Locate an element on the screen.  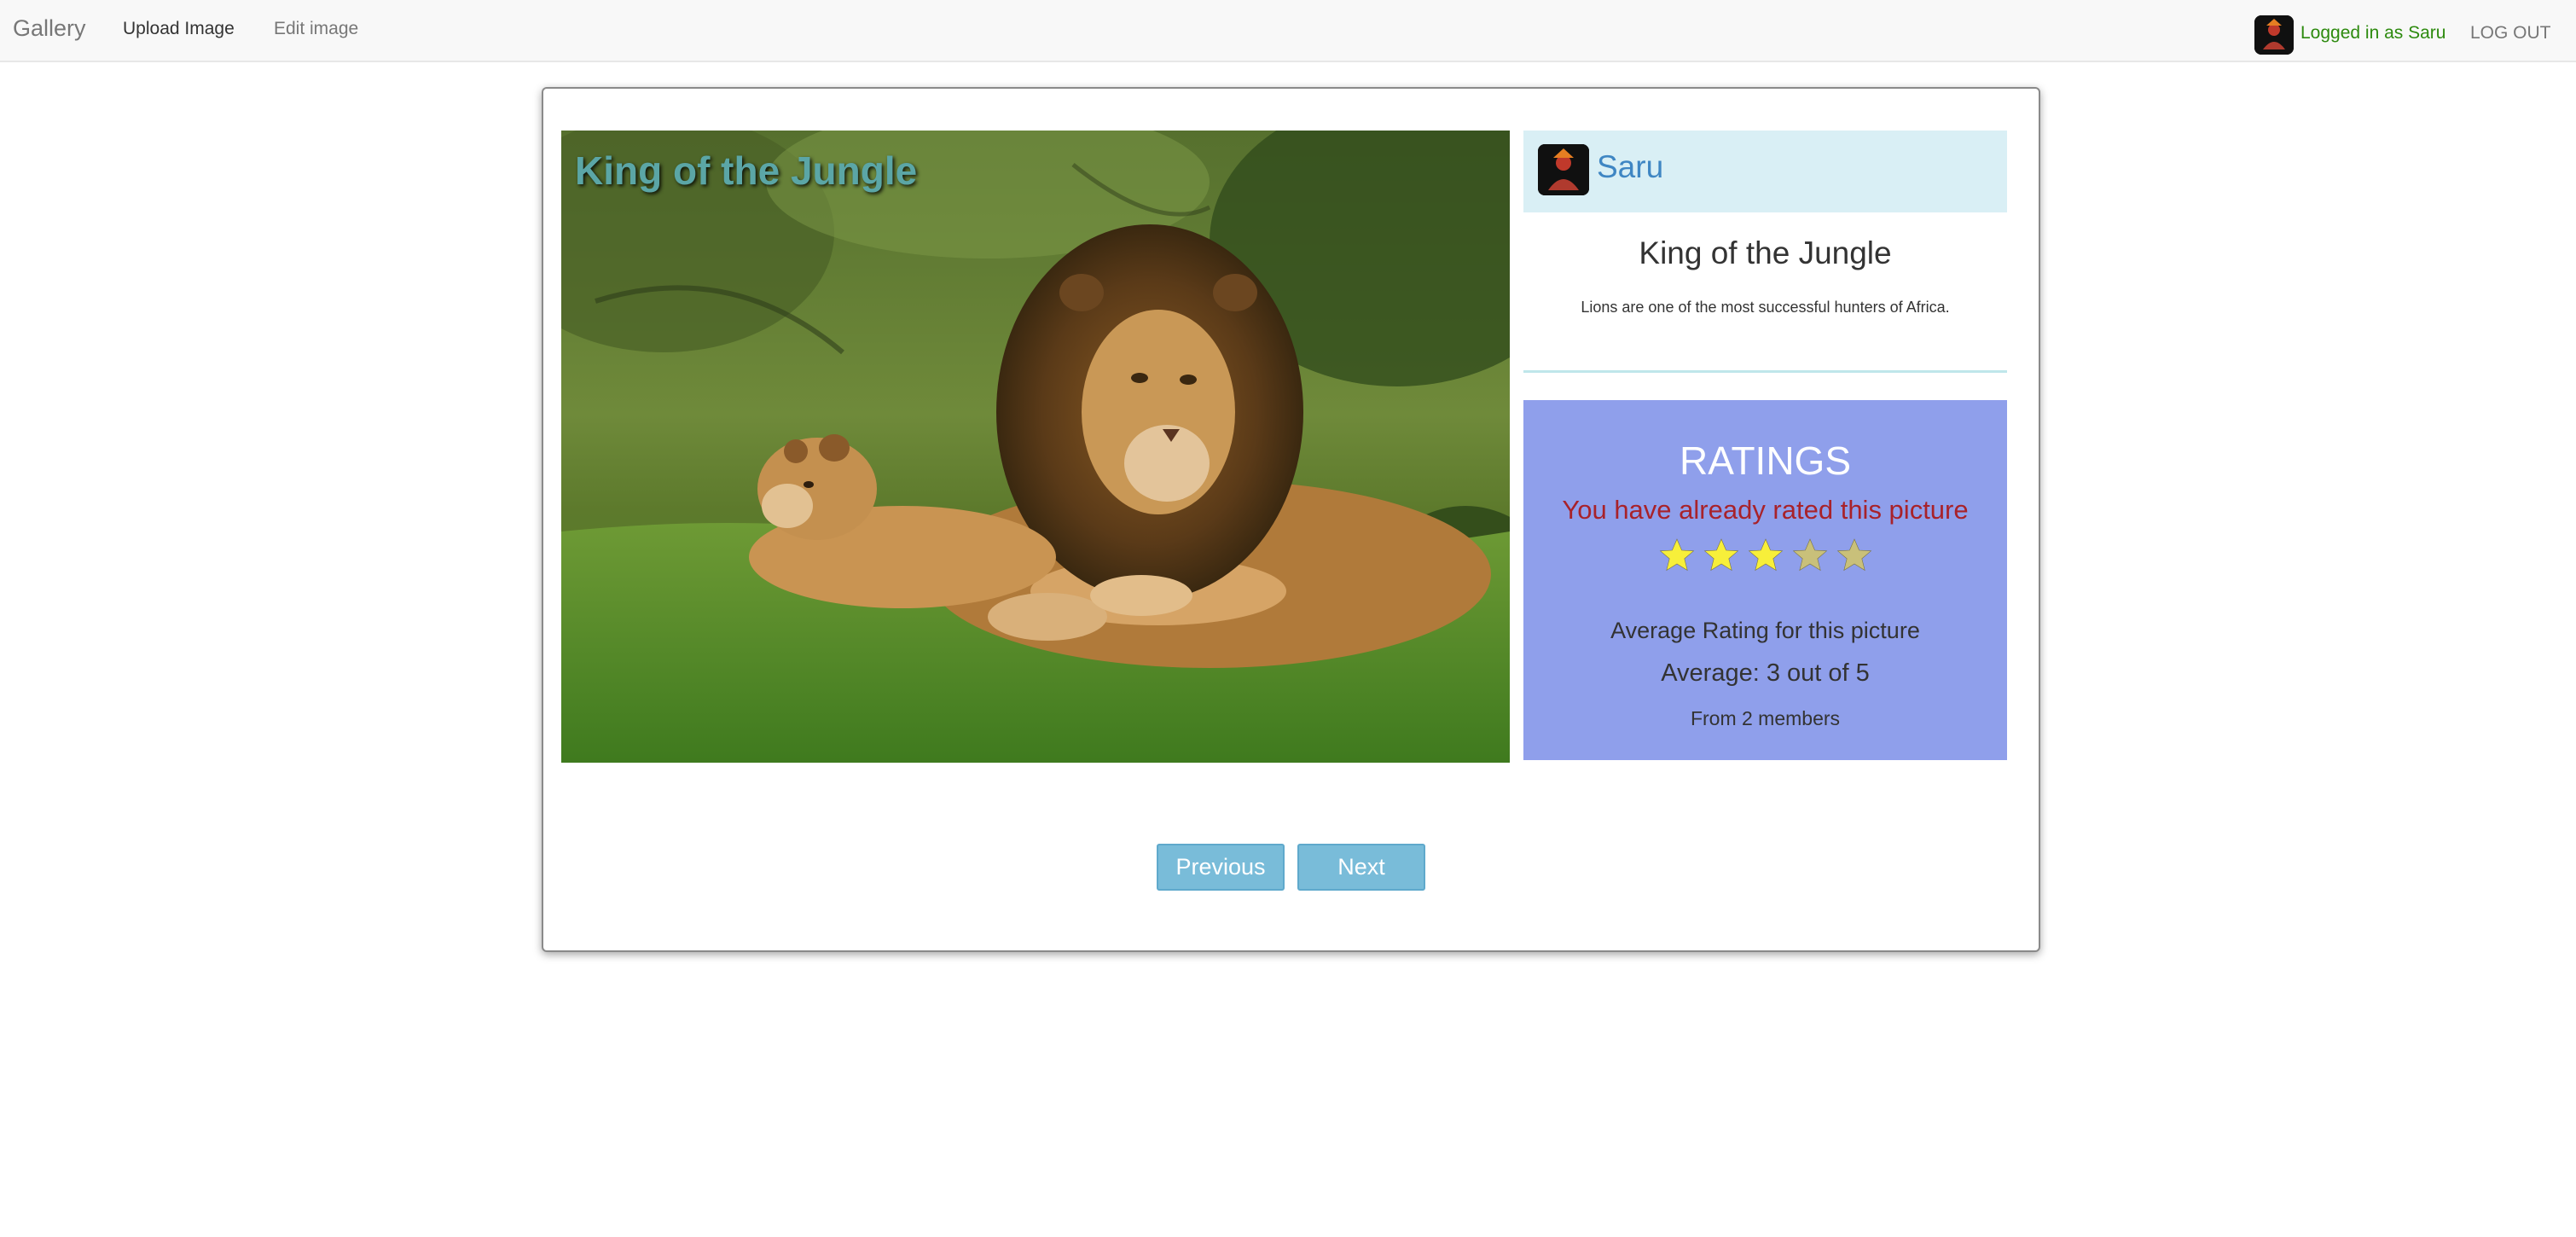
edit-image-link: Edit image is located at coordinates (316, 29).